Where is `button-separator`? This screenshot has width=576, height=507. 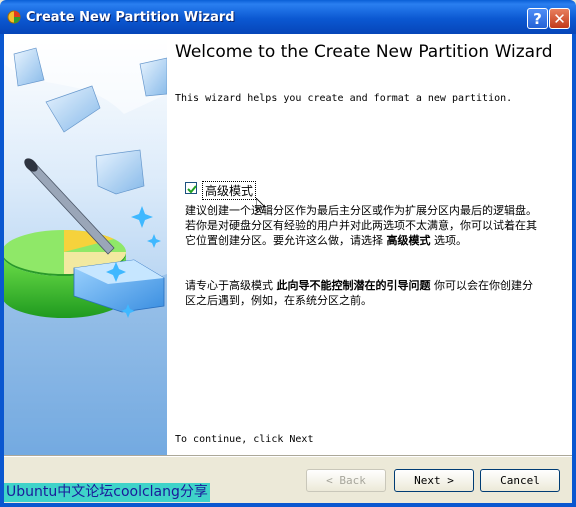 button-separator is located at coordinates (288, 456).